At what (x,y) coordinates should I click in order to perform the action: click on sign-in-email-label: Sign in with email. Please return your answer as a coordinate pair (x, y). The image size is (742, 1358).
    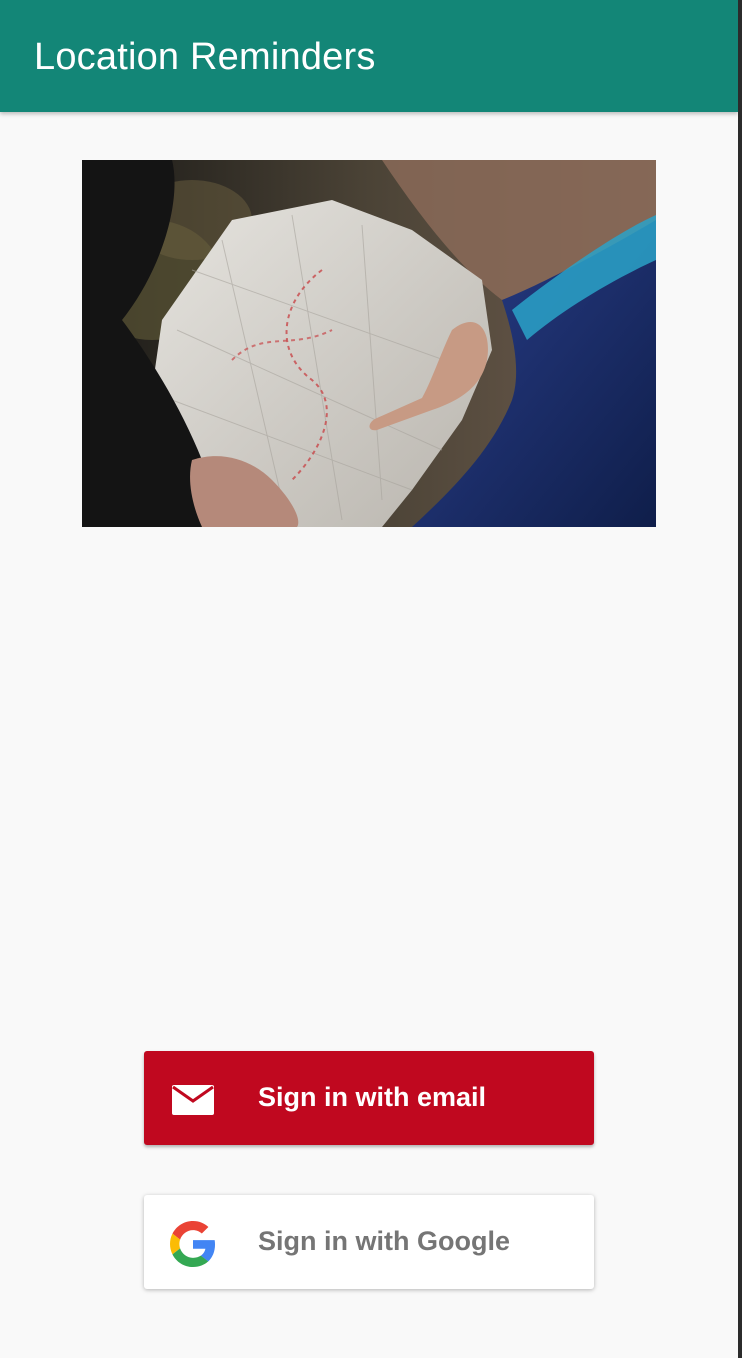
    Looking at the image, I should click on (372, 1097).